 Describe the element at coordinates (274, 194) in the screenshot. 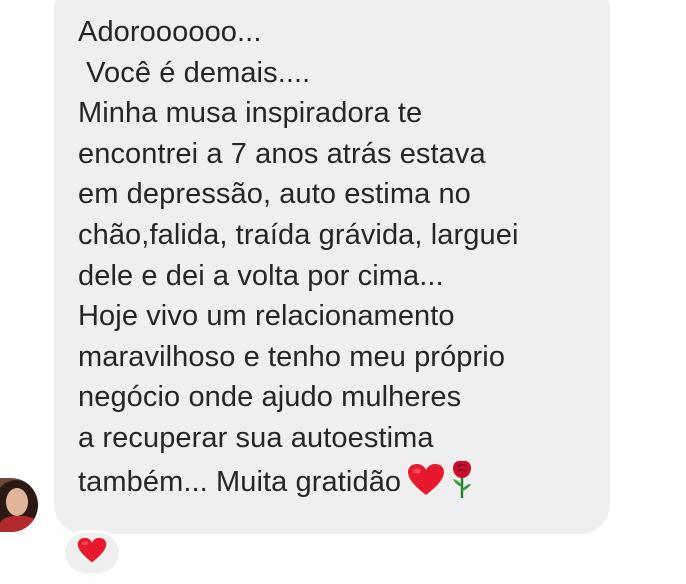

I see `message-line: em depressão, auto estima no` at that location.